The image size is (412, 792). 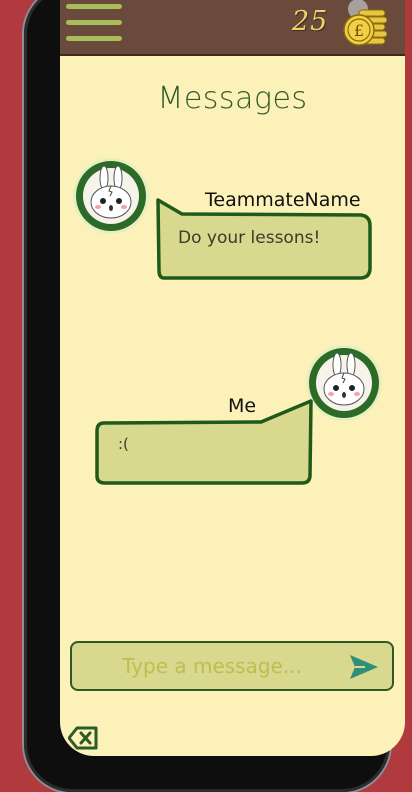 I want to click on message-text: Do your lessons!, so click(x=249, y=238).